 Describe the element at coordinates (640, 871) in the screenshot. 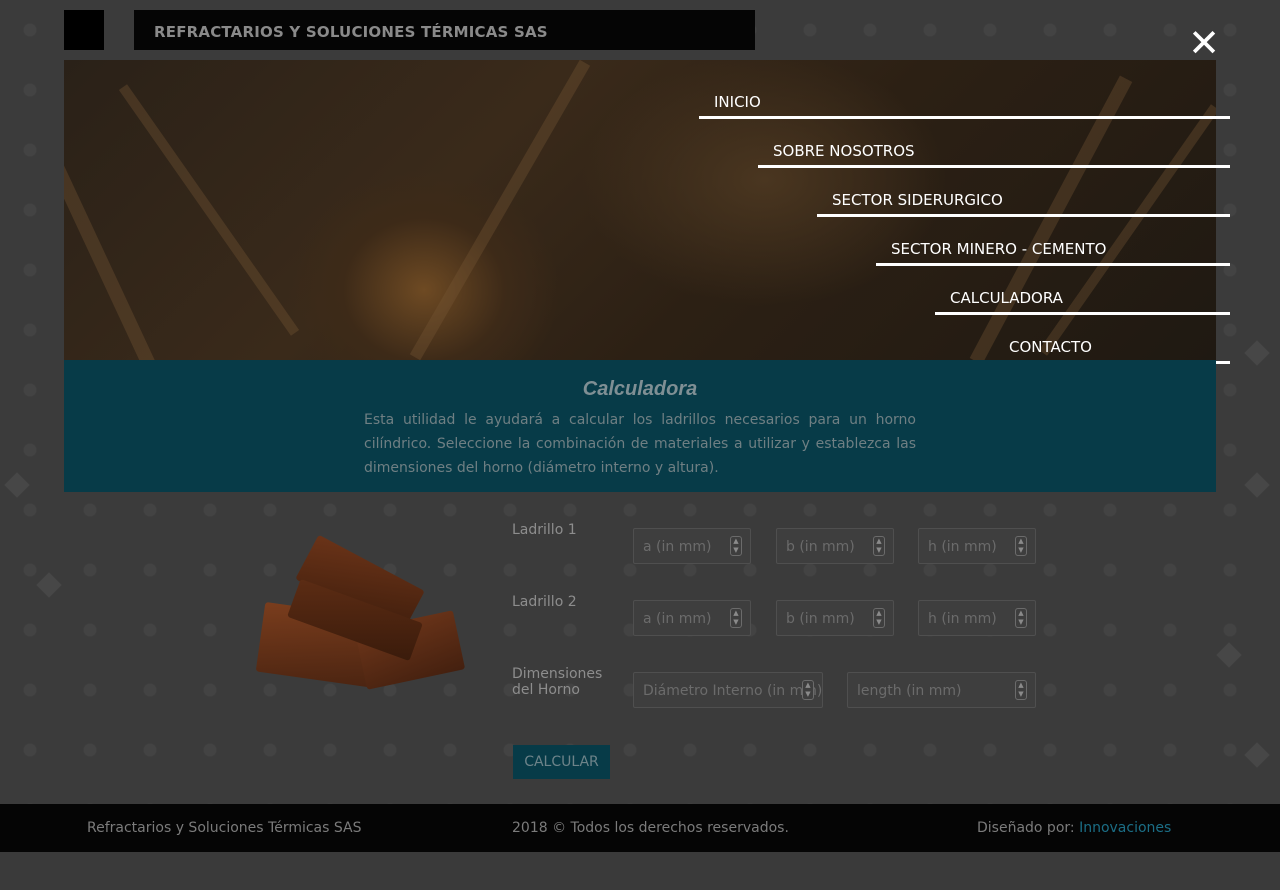

I see `page-bottom` at that location.